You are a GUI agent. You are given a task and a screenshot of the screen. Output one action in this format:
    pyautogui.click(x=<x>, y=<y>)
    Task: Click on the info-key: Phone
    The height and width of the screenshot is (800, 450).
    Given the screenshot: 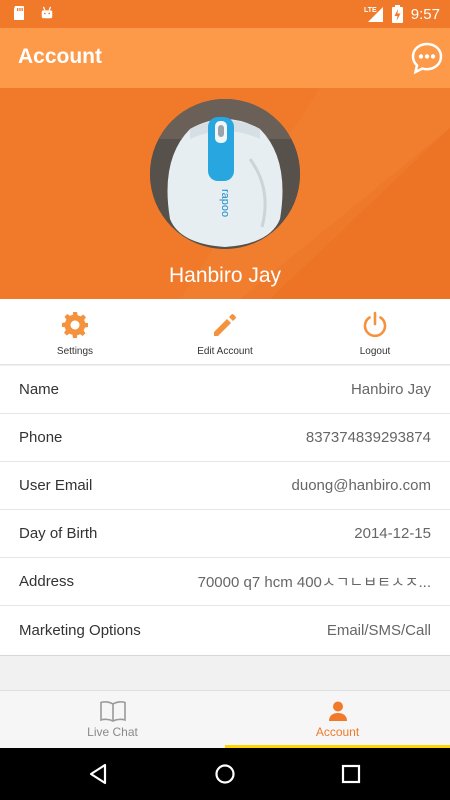 What is the action you would take?
    pyautogui.click(x=41, y=437)
    